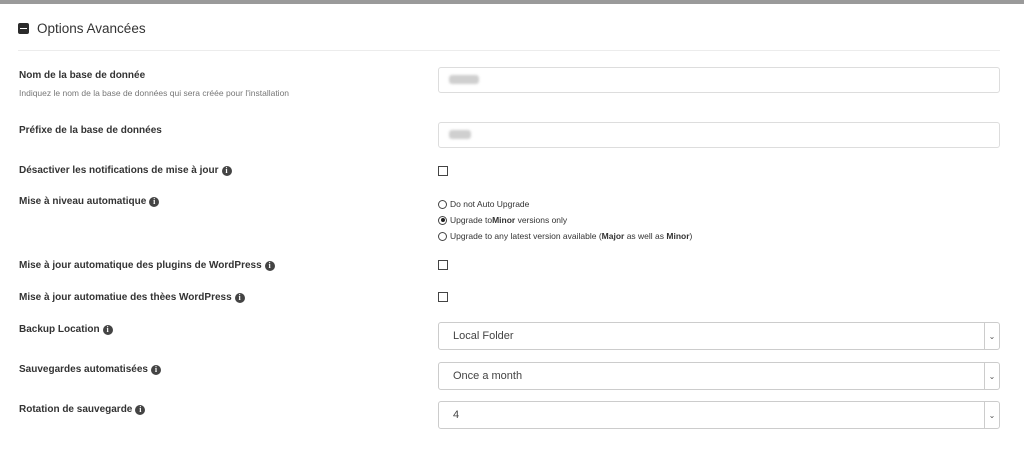 The height and width of the screenshot is (452, 1024). What do you see at coordinates (90, 130) in the screenshot?
I see `db-prefix-label: Préfixe de la base de données` at bounding box center [90, 130].